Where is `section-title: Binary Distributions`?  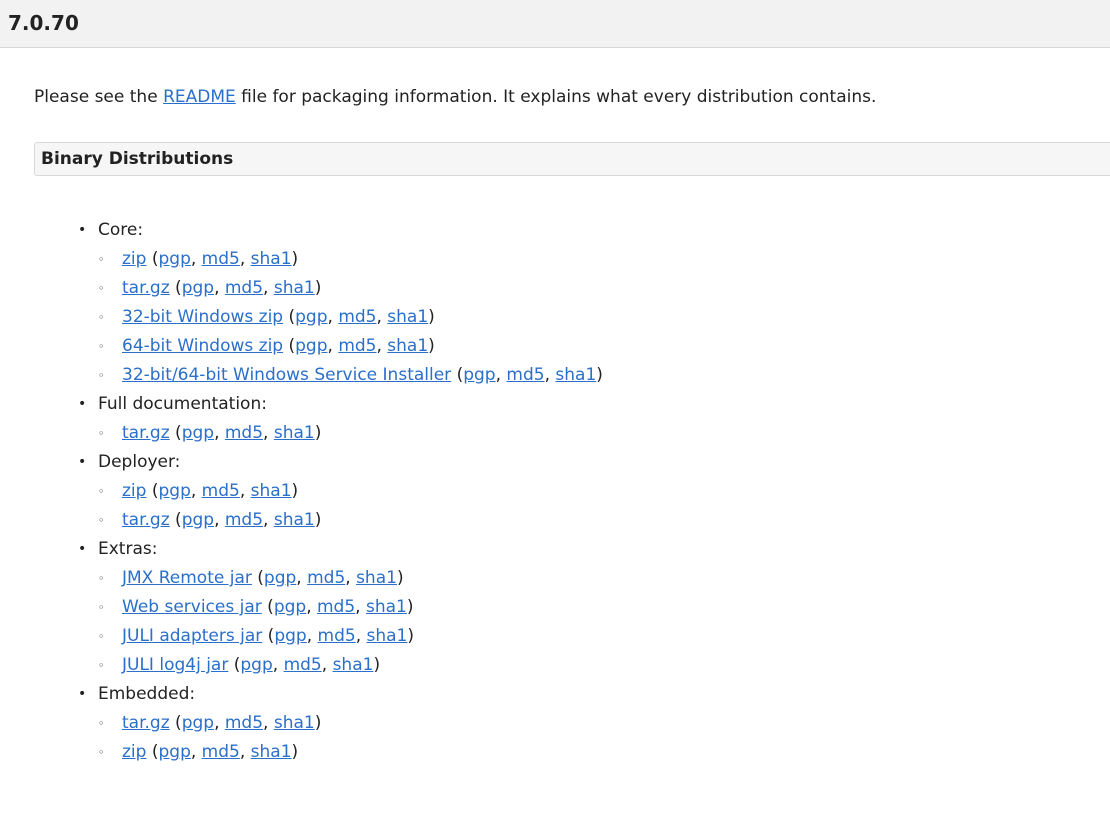 section-title: Binary Distributions is located at coordinates (137, 159).